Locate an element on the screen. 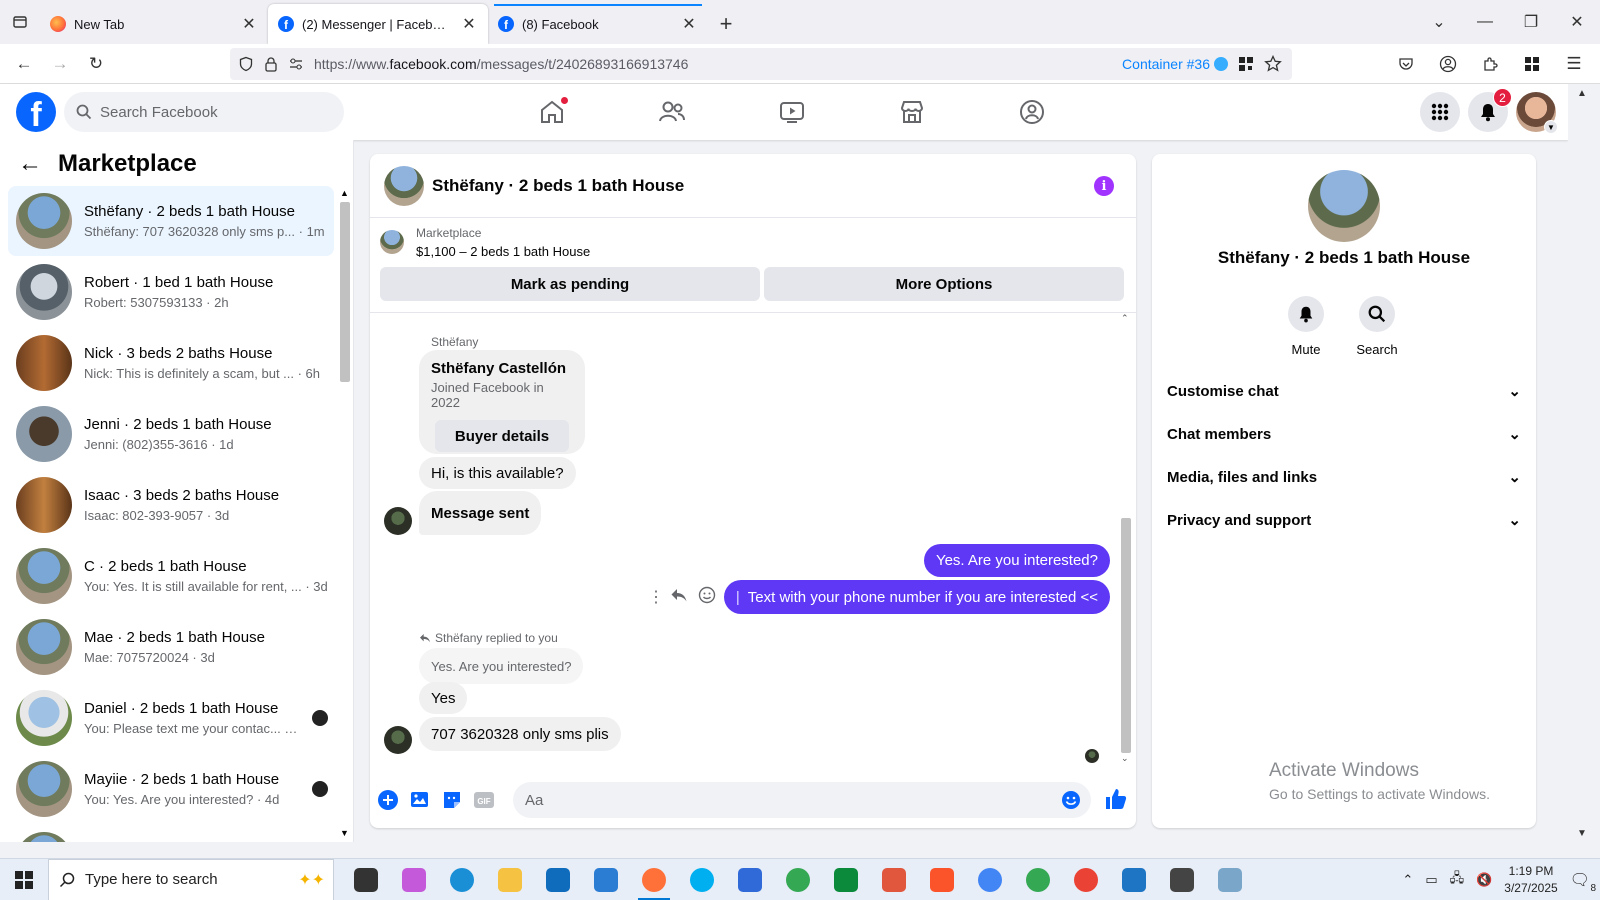 This screenshot has height=900, width=1600. scrollbar-thumb is located at coordinates (345, 292).